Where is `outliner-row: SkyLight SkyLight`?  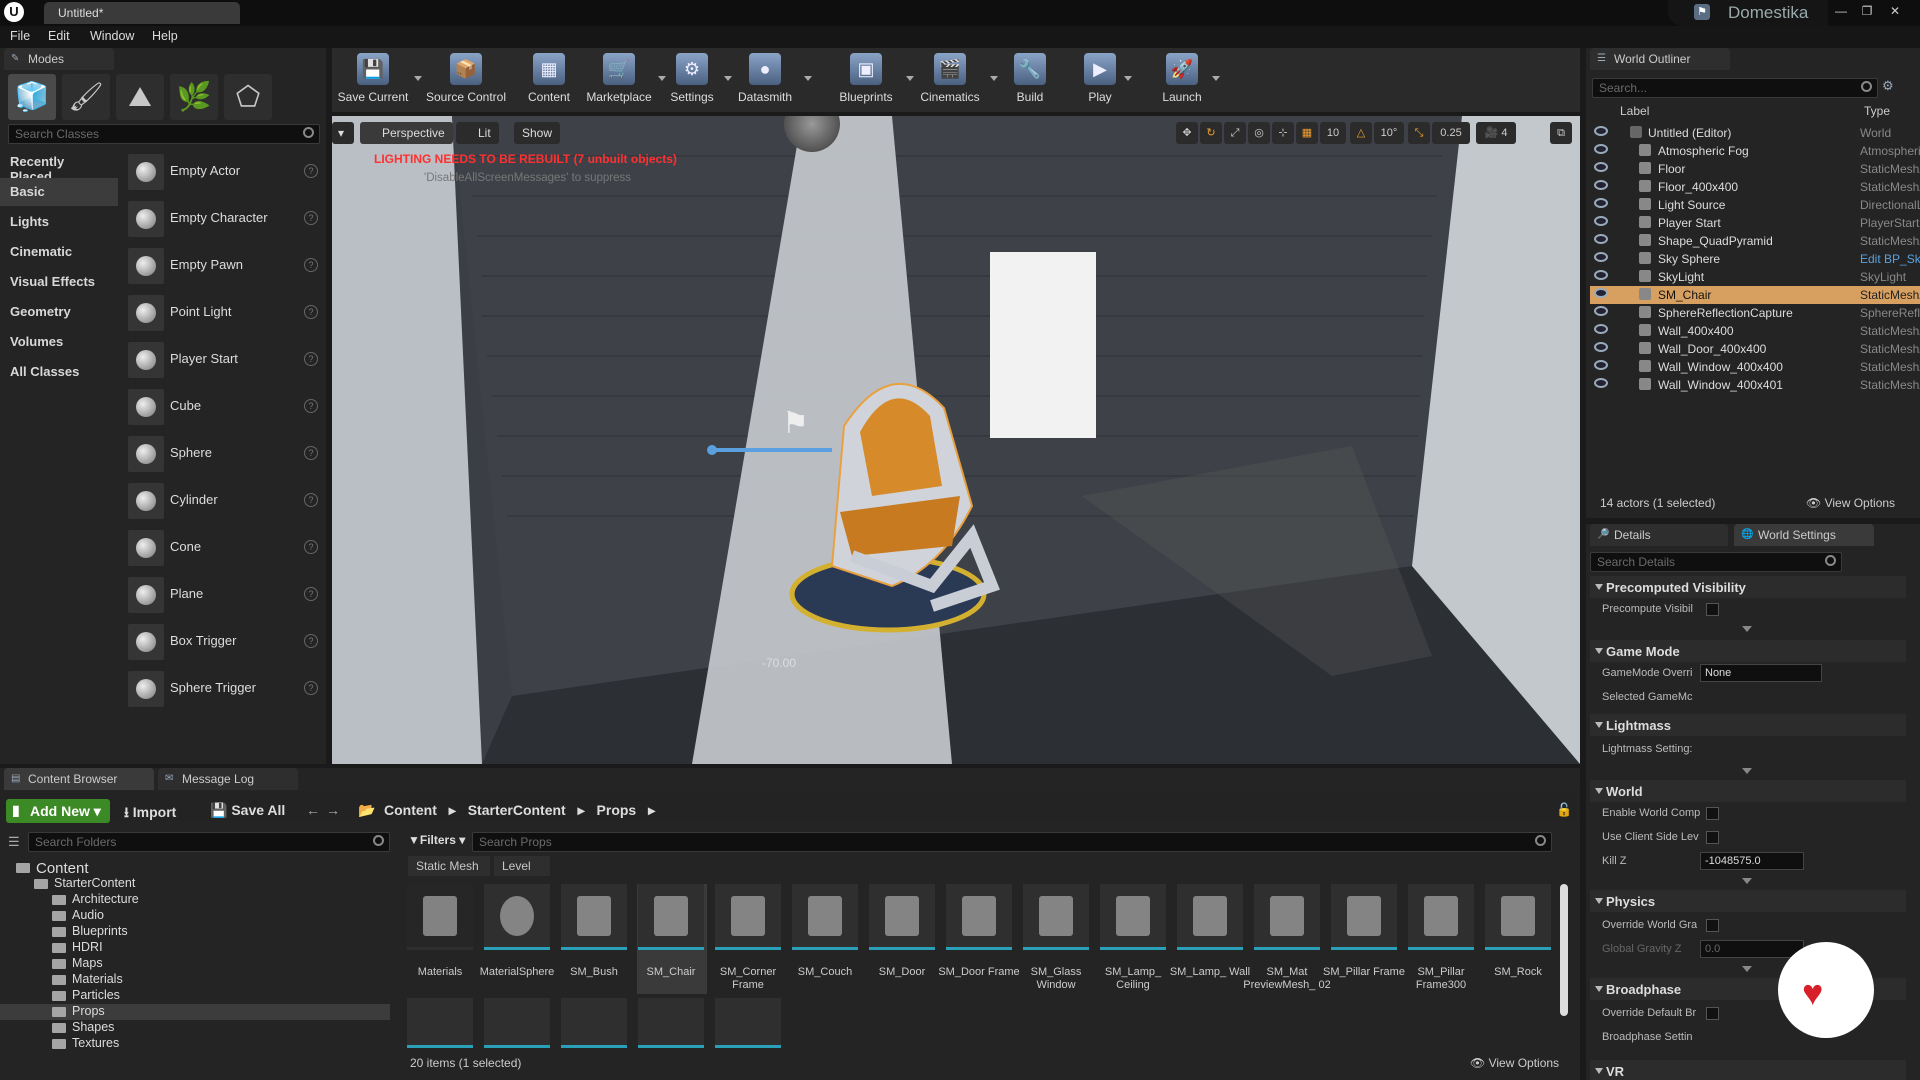 outliner-row: SkyLight SkyLight is located at coordinates (1755, 277).